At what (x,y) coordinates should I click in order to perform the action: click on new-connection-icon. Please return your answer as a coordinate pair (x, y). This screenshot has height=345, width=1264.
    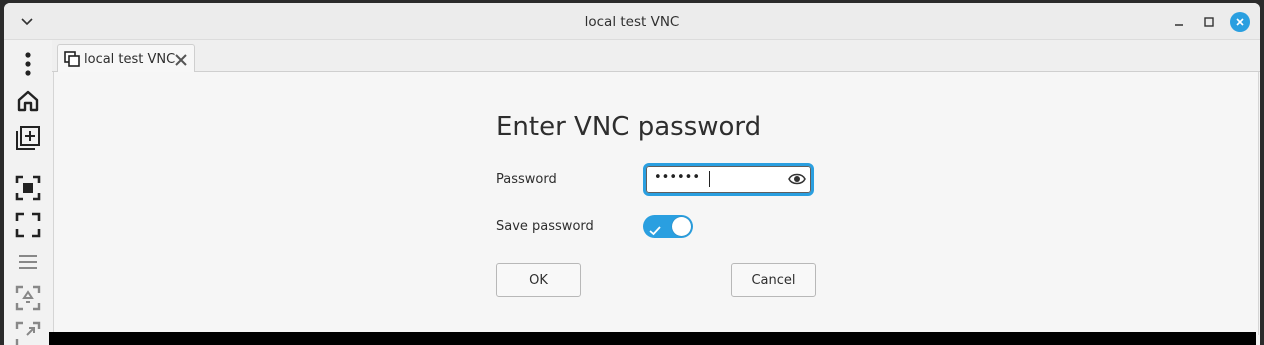
    Looking at the image, I should click on (28, 138).